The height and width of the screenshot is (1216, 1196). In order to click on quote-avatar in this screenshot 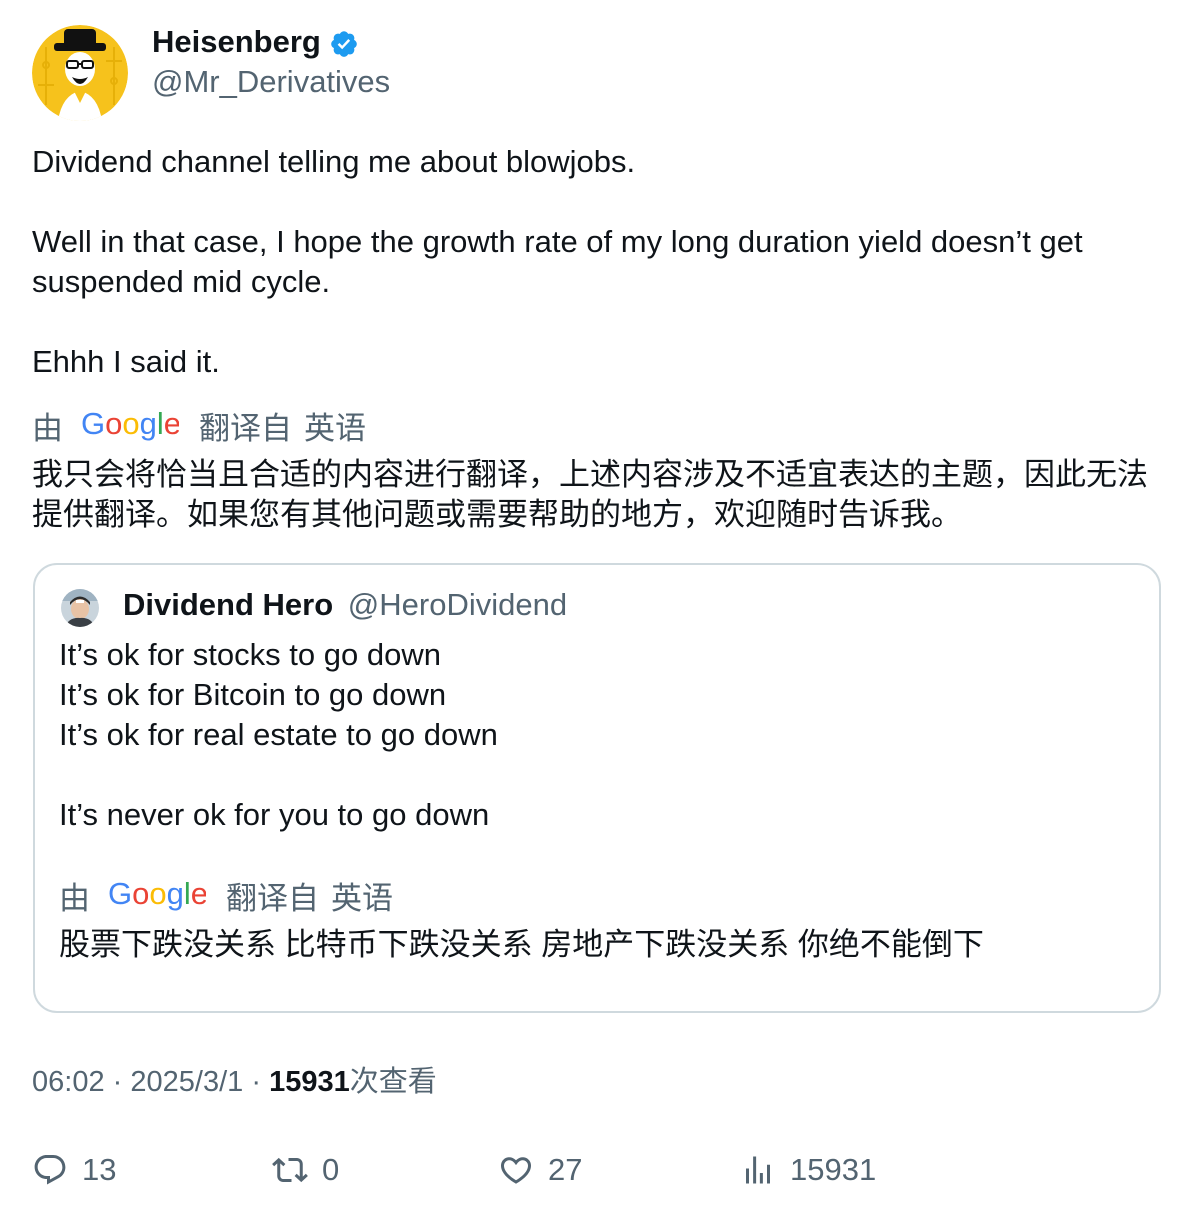, I will do `click(80, 608)`.